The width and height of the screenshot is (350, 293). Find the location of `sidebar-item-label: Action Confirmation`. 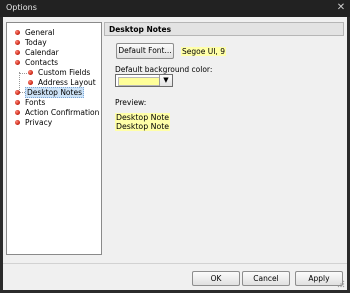

sidebar-item-label: Action Confirmation is located at coordinates (62, 112).